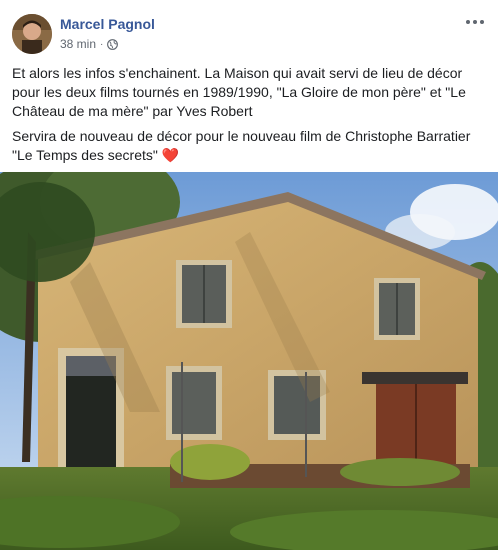 The height and width of the screenshot is (550, 498). Describe the element at coordinates (78, 44) in the screenshot. I see `post-time: 38 min` at that location.